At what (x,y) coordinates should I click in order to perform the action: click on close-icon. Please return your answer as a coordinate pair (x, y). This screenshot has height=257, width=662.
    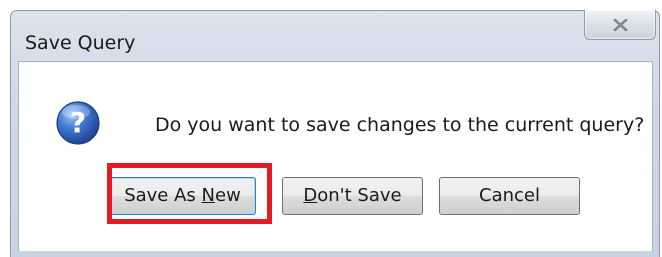
    Looking at the image, I should click on (620, 25).